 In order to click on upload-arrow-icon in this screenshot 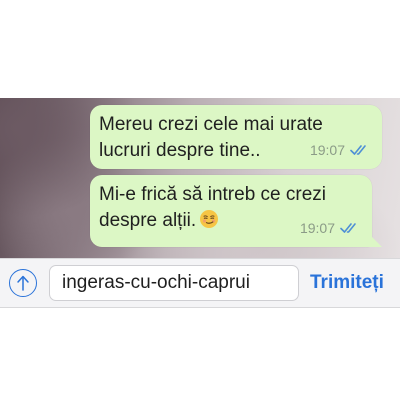, I will do `click(23, 283)`.